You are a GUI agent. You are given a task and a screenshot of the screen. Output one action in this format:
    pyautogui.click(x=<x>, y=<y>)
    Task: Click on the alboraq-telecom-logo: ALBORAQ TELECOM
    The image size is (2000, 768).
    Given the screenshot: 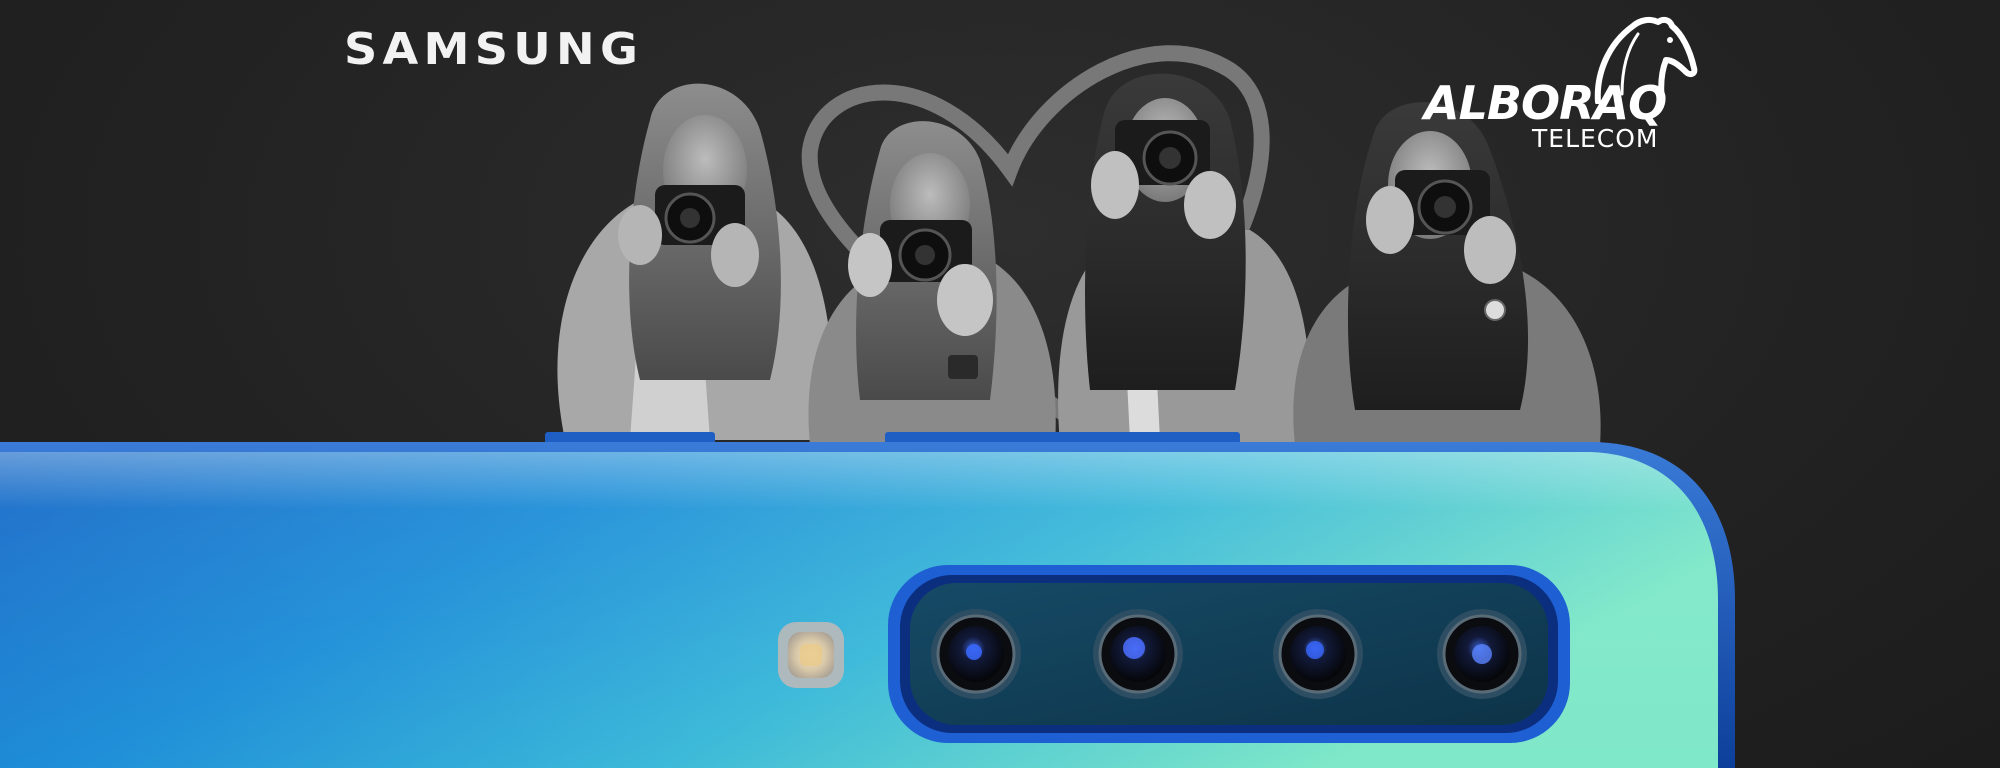 What is the action you would take?
    pyautogui.click(x=1568, y=83)
    